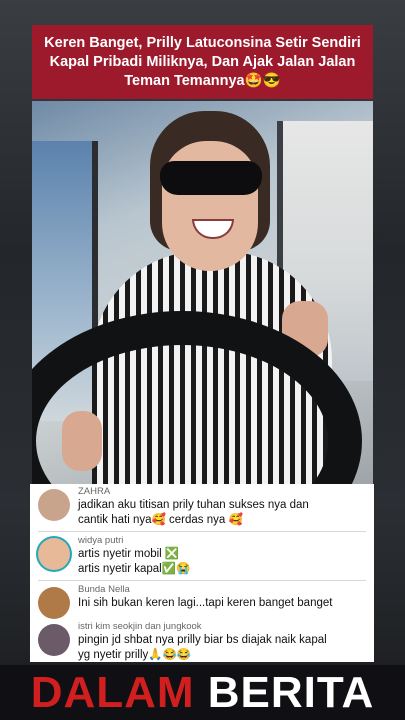 This screenshot has width=405, height=720. Describe the element at coordinates (82, 441) in the screenshot. I see `person-hand-left` at that location.